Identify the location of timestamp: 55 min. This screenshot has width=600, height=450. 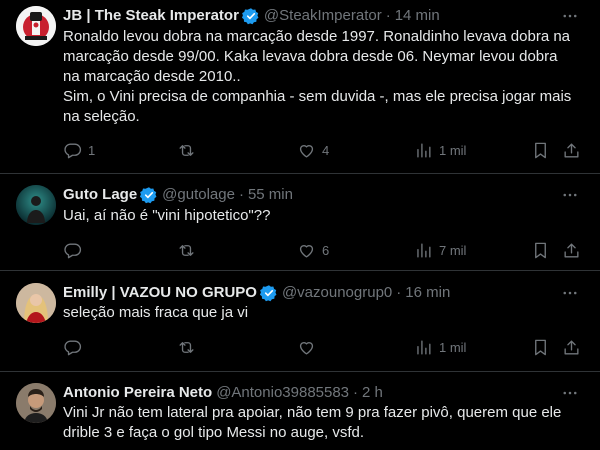
(270, 195).